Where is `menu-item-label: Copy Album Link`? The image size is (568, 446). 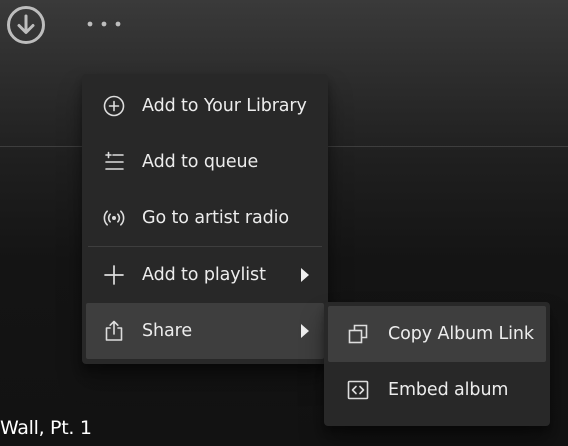 menu-item-label: Copy Album Link is located at coordinates (461, 334).